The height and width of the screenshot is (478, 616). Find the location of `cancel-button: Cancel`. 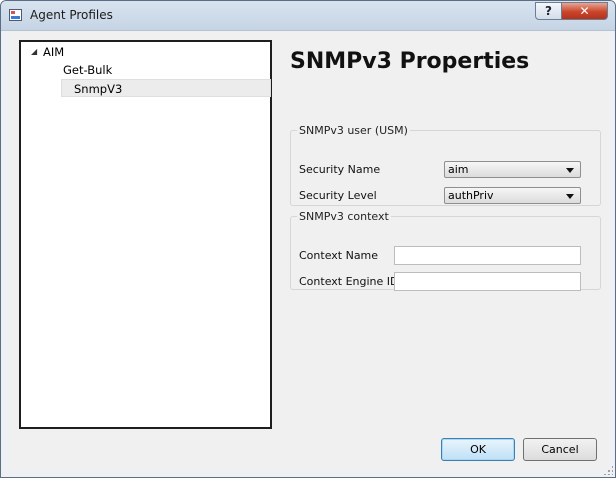

cancel-button: Cancel is located at coordinates (560, 449).